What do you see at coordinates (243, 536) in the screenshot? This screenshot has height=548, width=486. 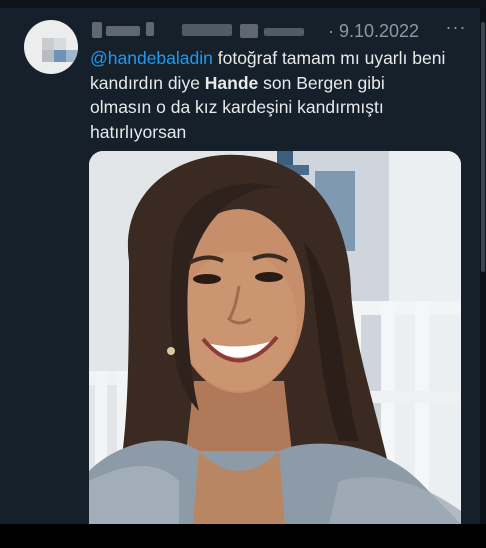 I see `bottom-edge` at bounding box center [243, 536].